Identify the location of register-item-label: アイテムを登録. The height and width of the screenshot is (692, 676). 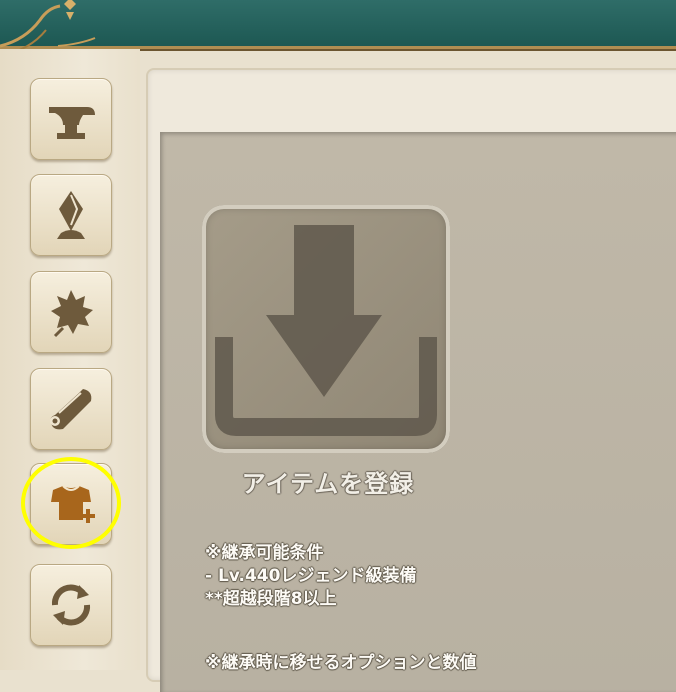
(328, 484).